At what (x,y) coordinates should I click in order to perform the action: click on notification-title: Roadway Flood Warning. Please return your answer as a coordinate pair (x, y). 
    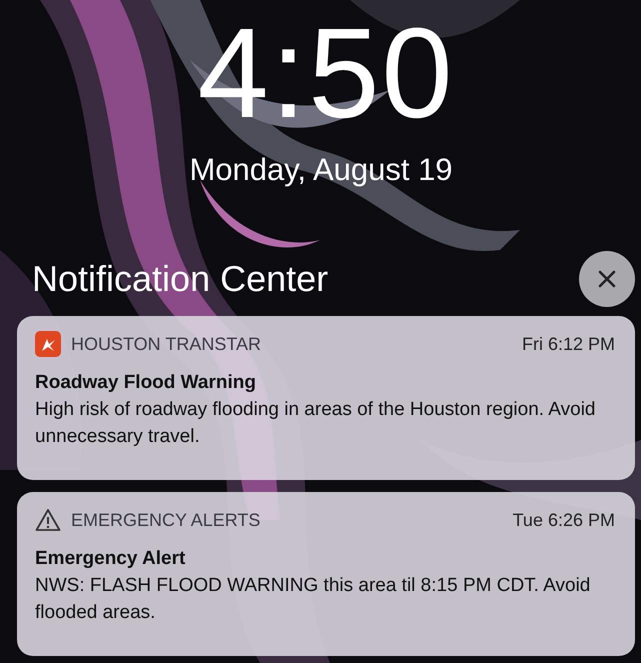
    Looking at the image, I should click on (146, 383).